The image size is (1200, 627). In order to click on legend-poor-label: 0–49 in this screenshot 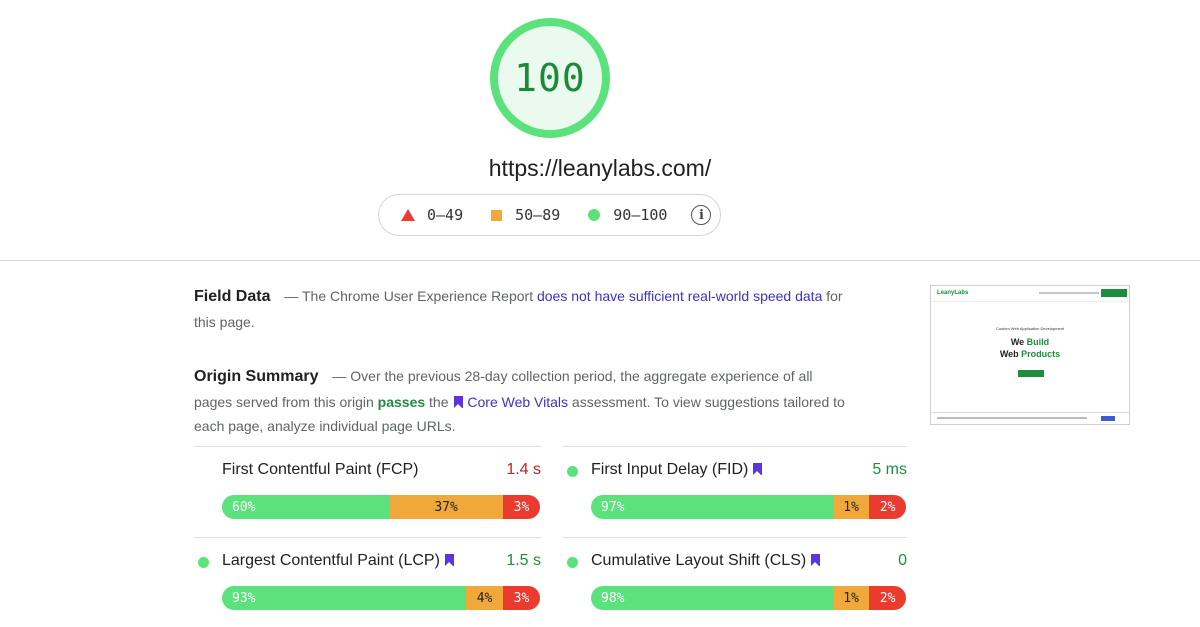, I will do `click(445, 215)`.